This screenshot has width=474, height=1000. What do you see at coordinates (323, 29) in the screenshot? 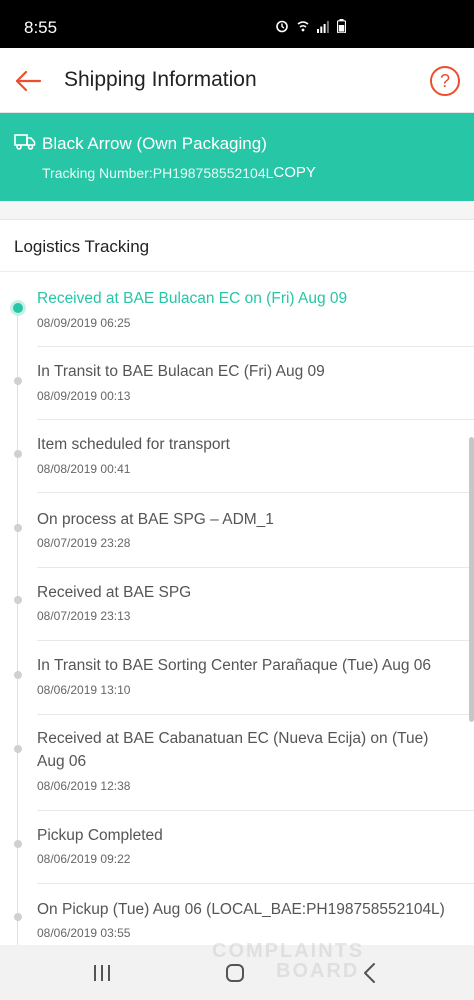
I see `signal-icon` at bounding box center [323, 29].